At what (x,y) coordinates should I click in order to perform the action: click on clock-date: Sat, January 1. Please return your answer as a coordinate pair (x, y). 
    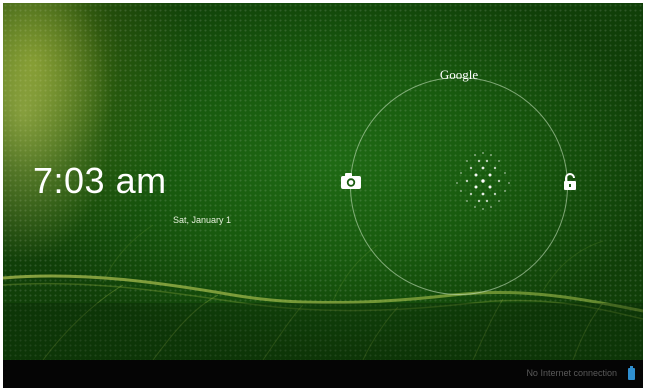
    Looking at the image, I should click on (202, 220).